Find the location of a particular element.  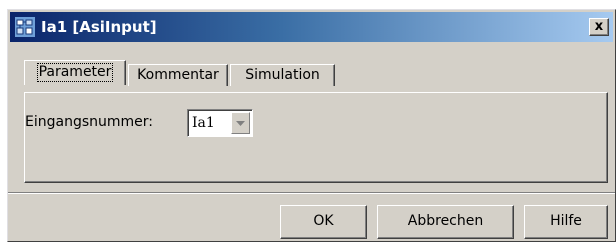

tab-simulation-label: Simulation is located at coordinates (282, 75).